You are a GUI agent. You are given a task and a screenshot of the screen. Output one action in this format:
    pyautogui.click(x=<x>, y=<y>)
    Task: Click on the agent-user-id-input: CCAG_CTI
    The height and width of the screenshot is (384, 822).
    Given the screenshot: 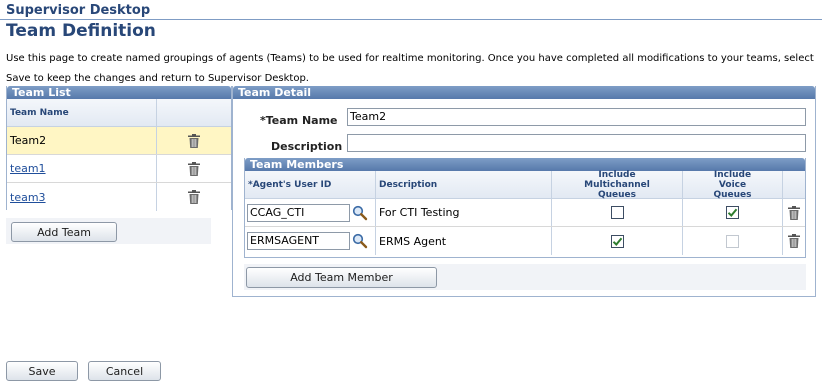 What is the action you would take?
    pyautogui.click(x=298, y=212)
    